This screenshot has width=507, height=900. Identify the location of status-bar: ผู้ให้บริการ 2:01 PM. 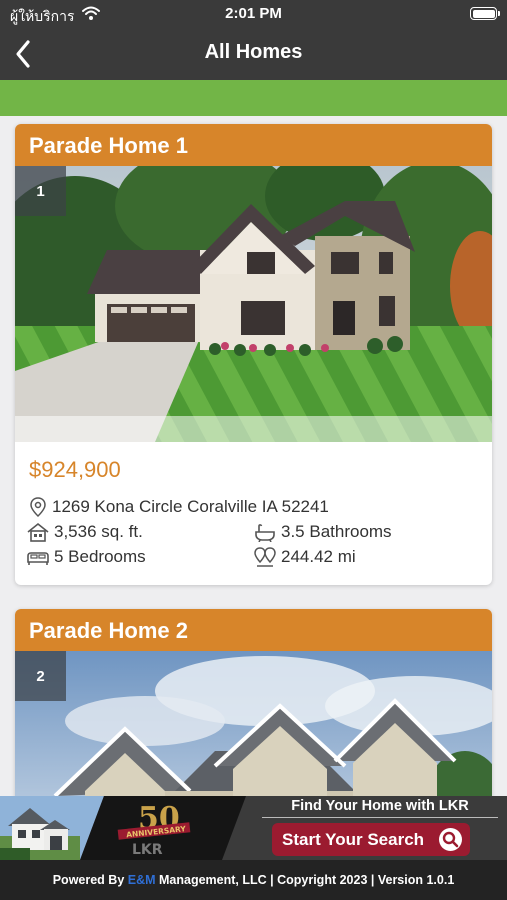
(253, 14).